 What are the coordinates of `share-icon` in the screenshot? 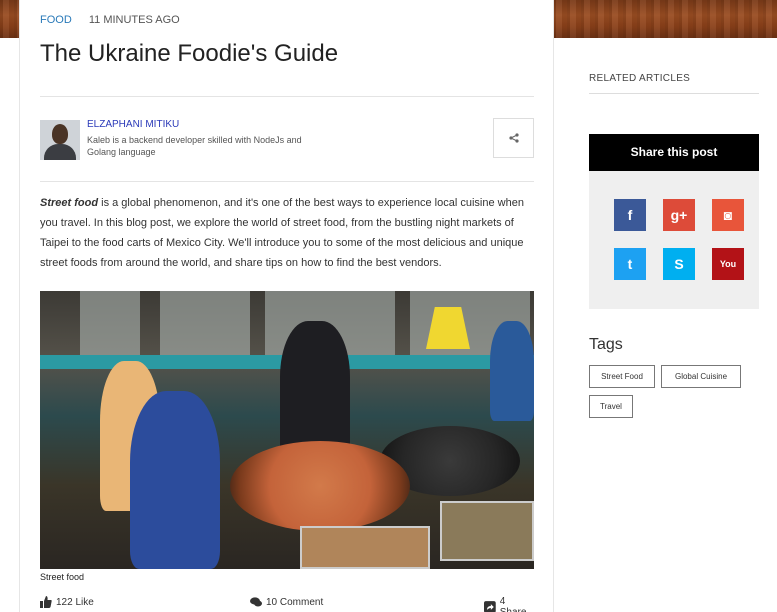 It's located at (513, 138).